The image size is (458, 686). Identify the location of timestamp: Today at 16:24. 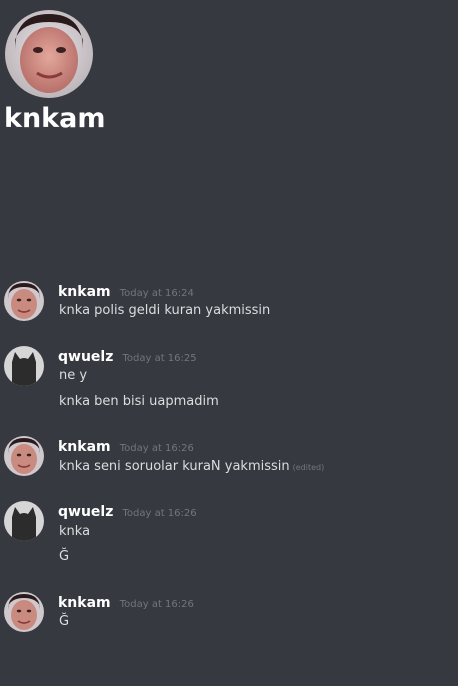
(156, 293).